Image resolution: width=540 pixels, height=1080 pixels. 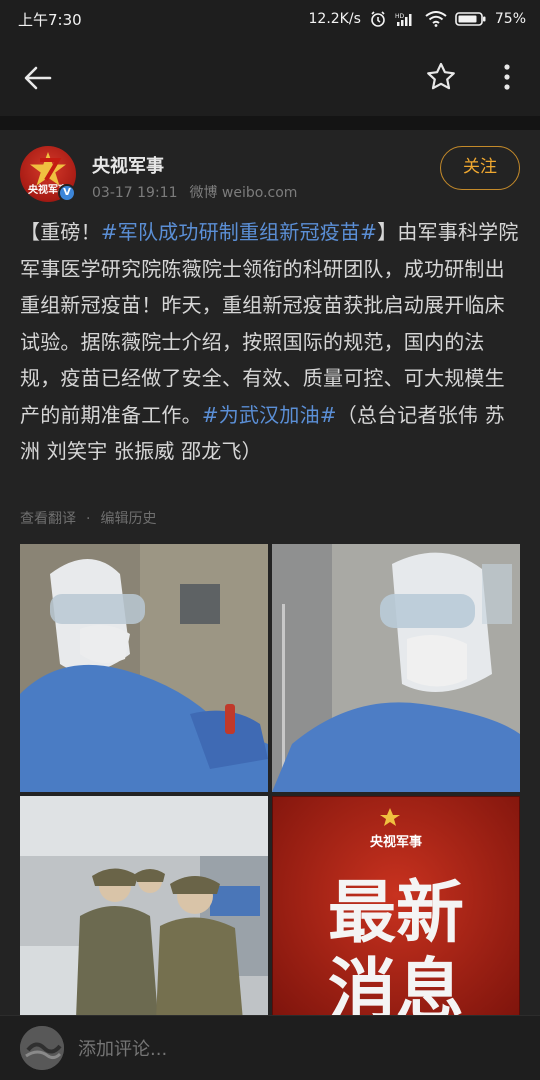 I want to click on wifi-icon, so click(x=436, y=19).